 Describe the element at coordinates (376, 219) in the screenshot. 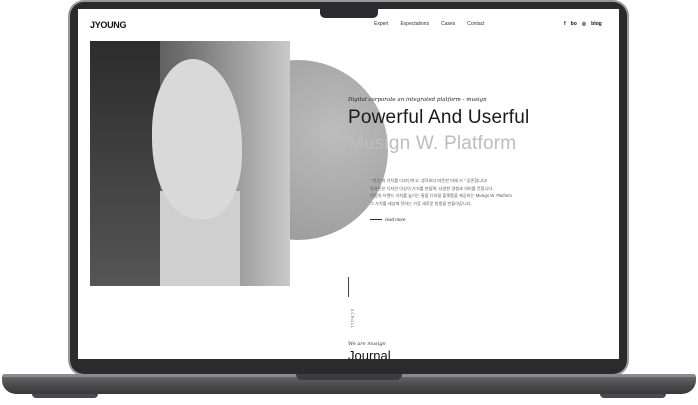

I see `read-more-line` at that location.